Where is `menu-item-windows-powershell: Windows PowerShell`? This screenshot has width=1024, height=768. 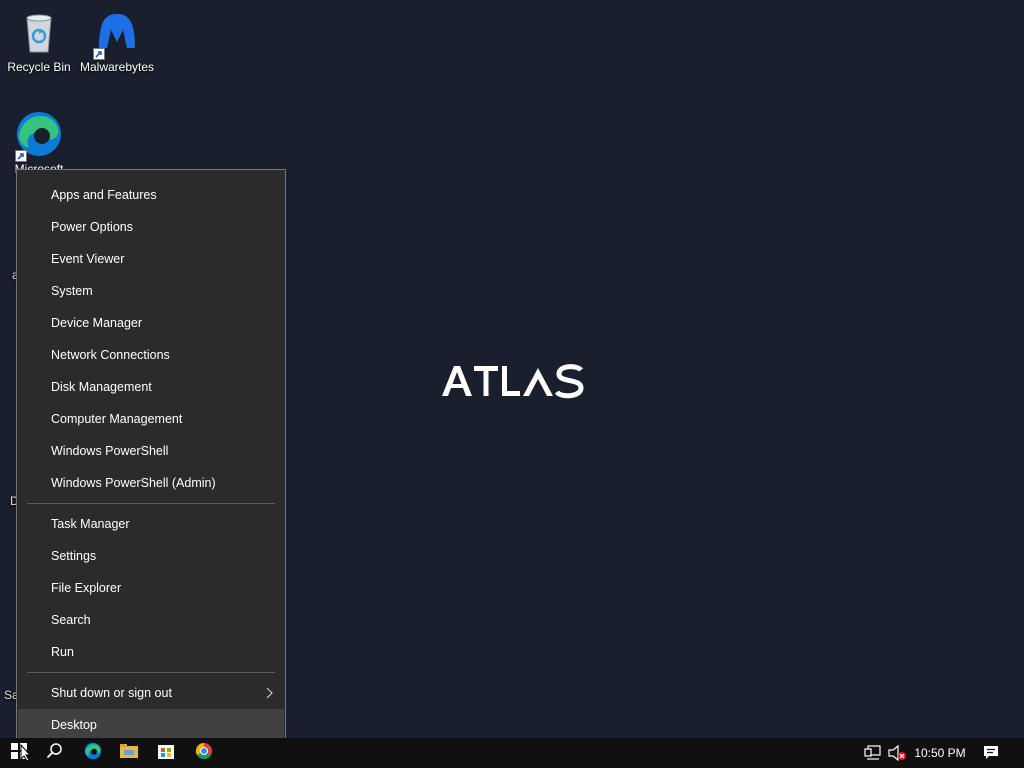 menu-item-windows-powershell: Windows PowerShell is located at coordinates (151, 451).